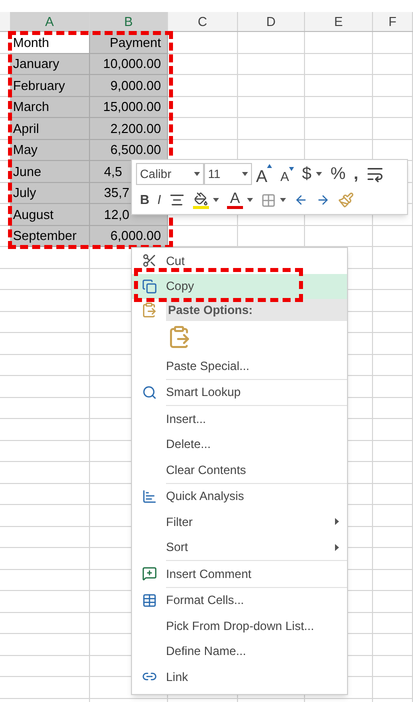 This screenshot has height=702, width=413. Describe the element at coordinates (356, 174) in the screenshot. I see `comma-style-button: ,` at that location.